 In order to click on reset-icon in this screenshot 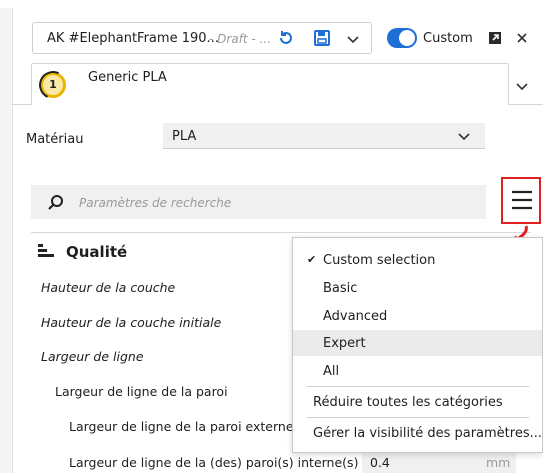, I will do `click(286, 38)`.